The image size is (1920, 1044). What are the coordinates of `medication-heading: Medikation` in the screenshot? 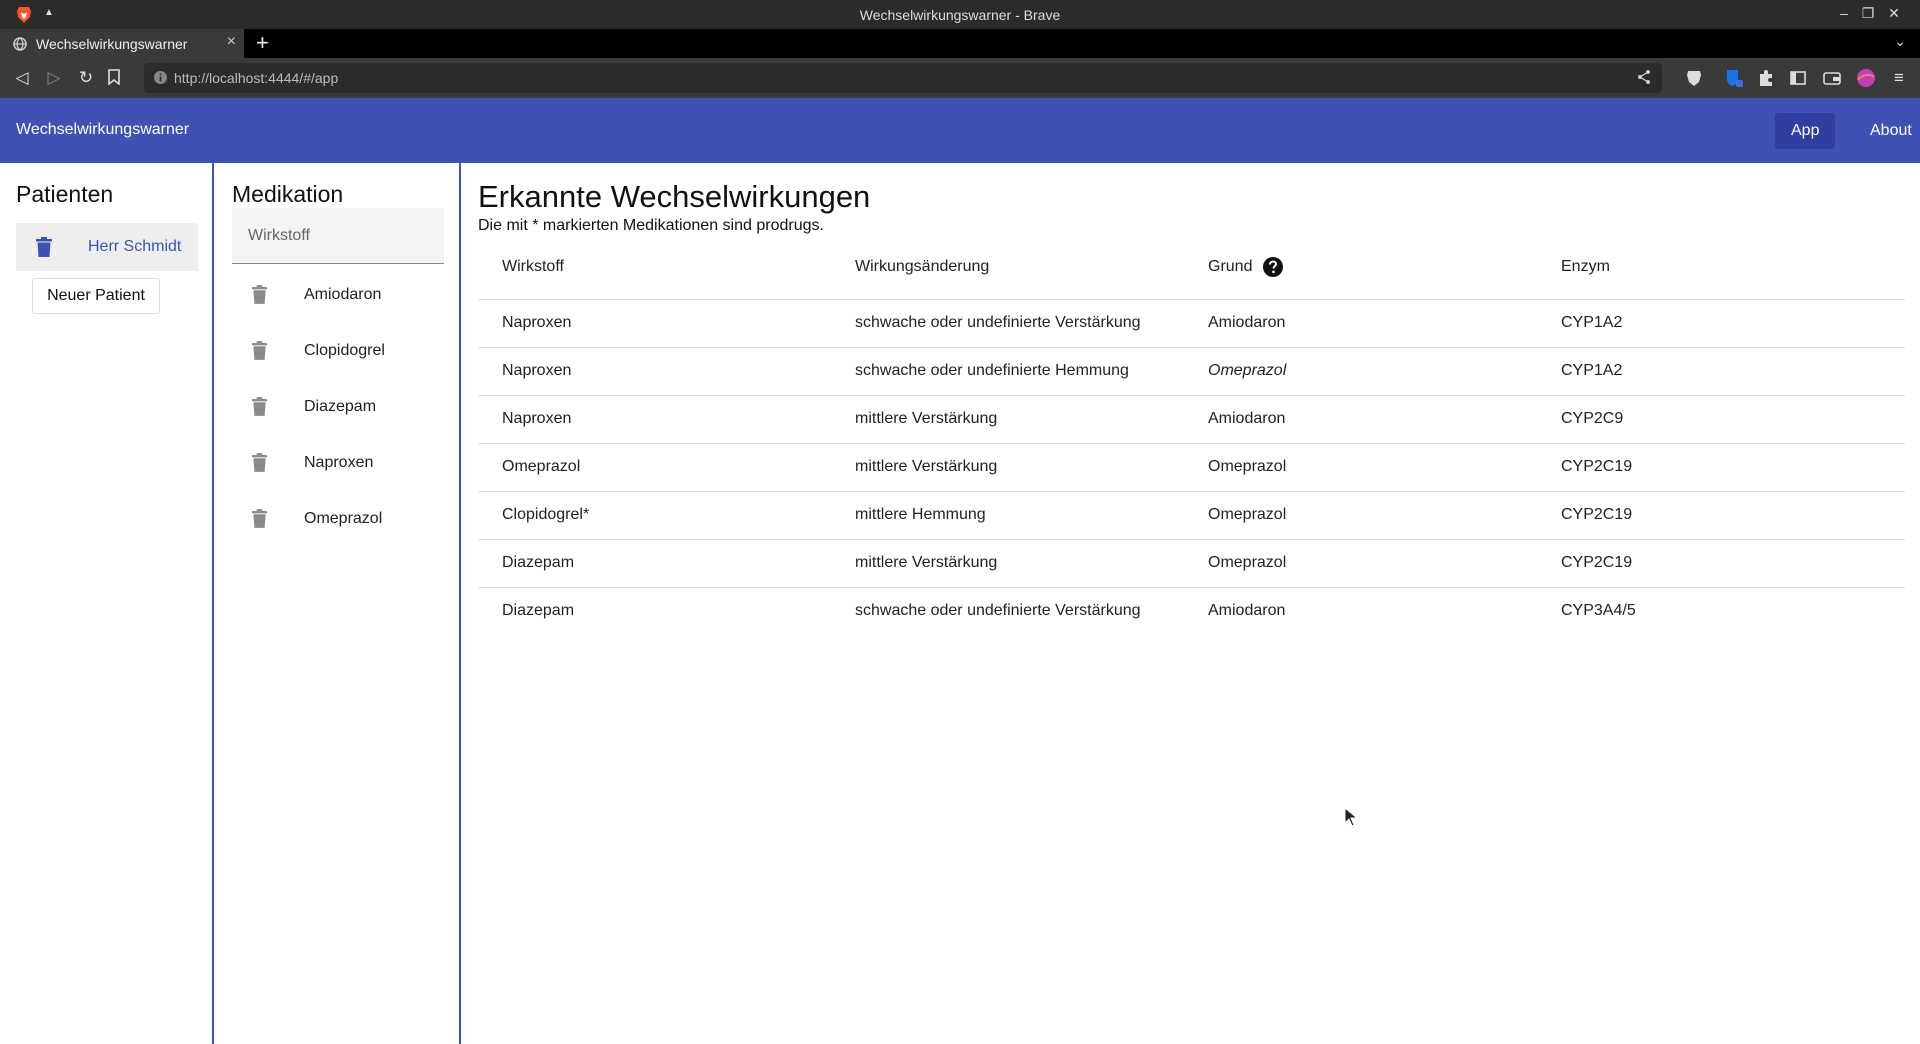 It's located at (288, 194).